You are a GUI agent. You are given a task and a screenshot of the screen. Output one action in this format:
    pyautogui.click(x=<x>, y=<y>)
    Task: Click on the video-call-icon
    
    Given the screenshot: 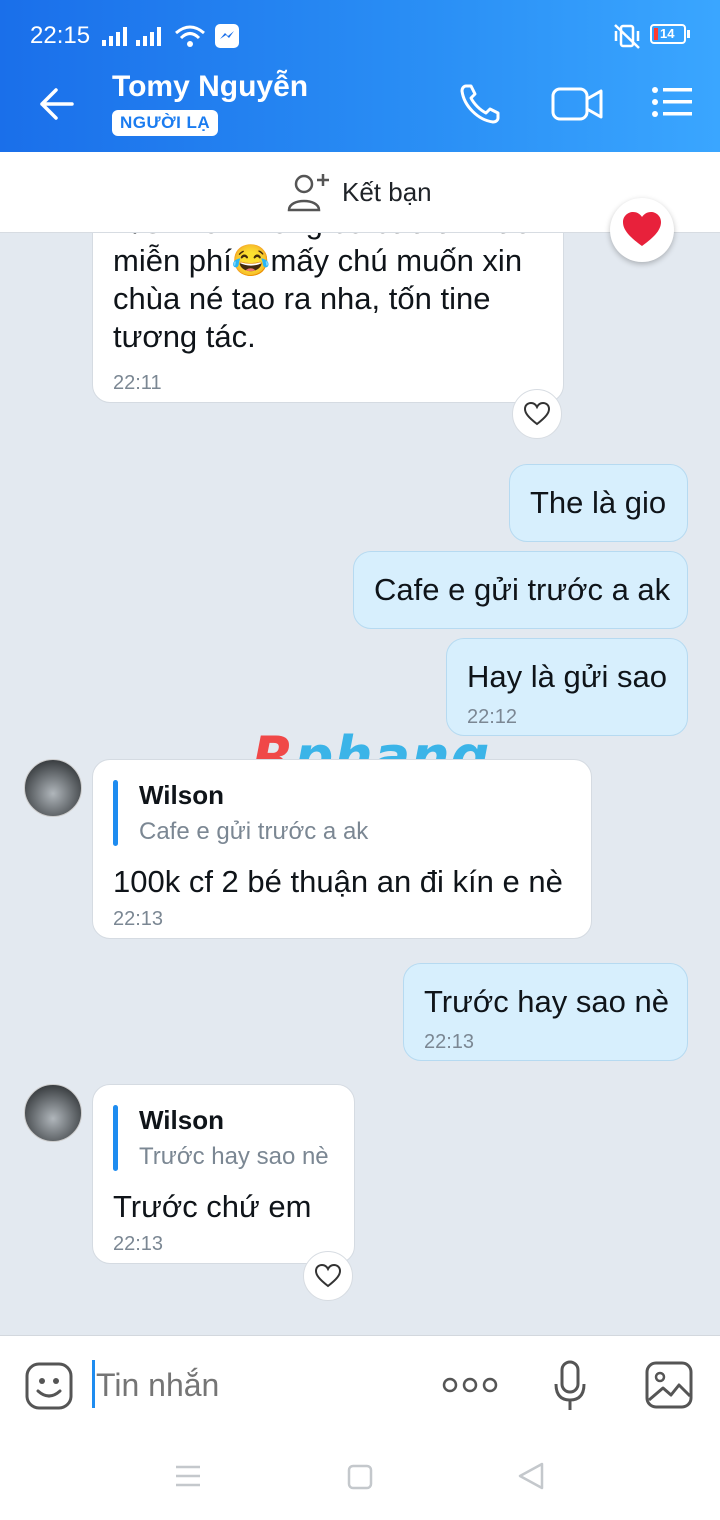 What is the action you would take?
    pyautogui.click(x=577, y=104)
    